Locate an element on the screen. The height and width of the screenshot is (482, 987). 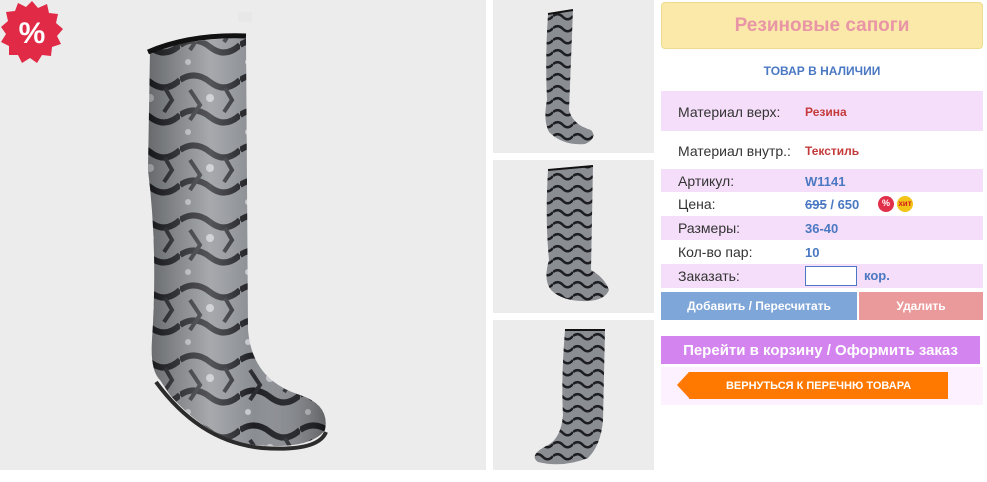
spec-value: Резина is located at coordinates (826, 112).